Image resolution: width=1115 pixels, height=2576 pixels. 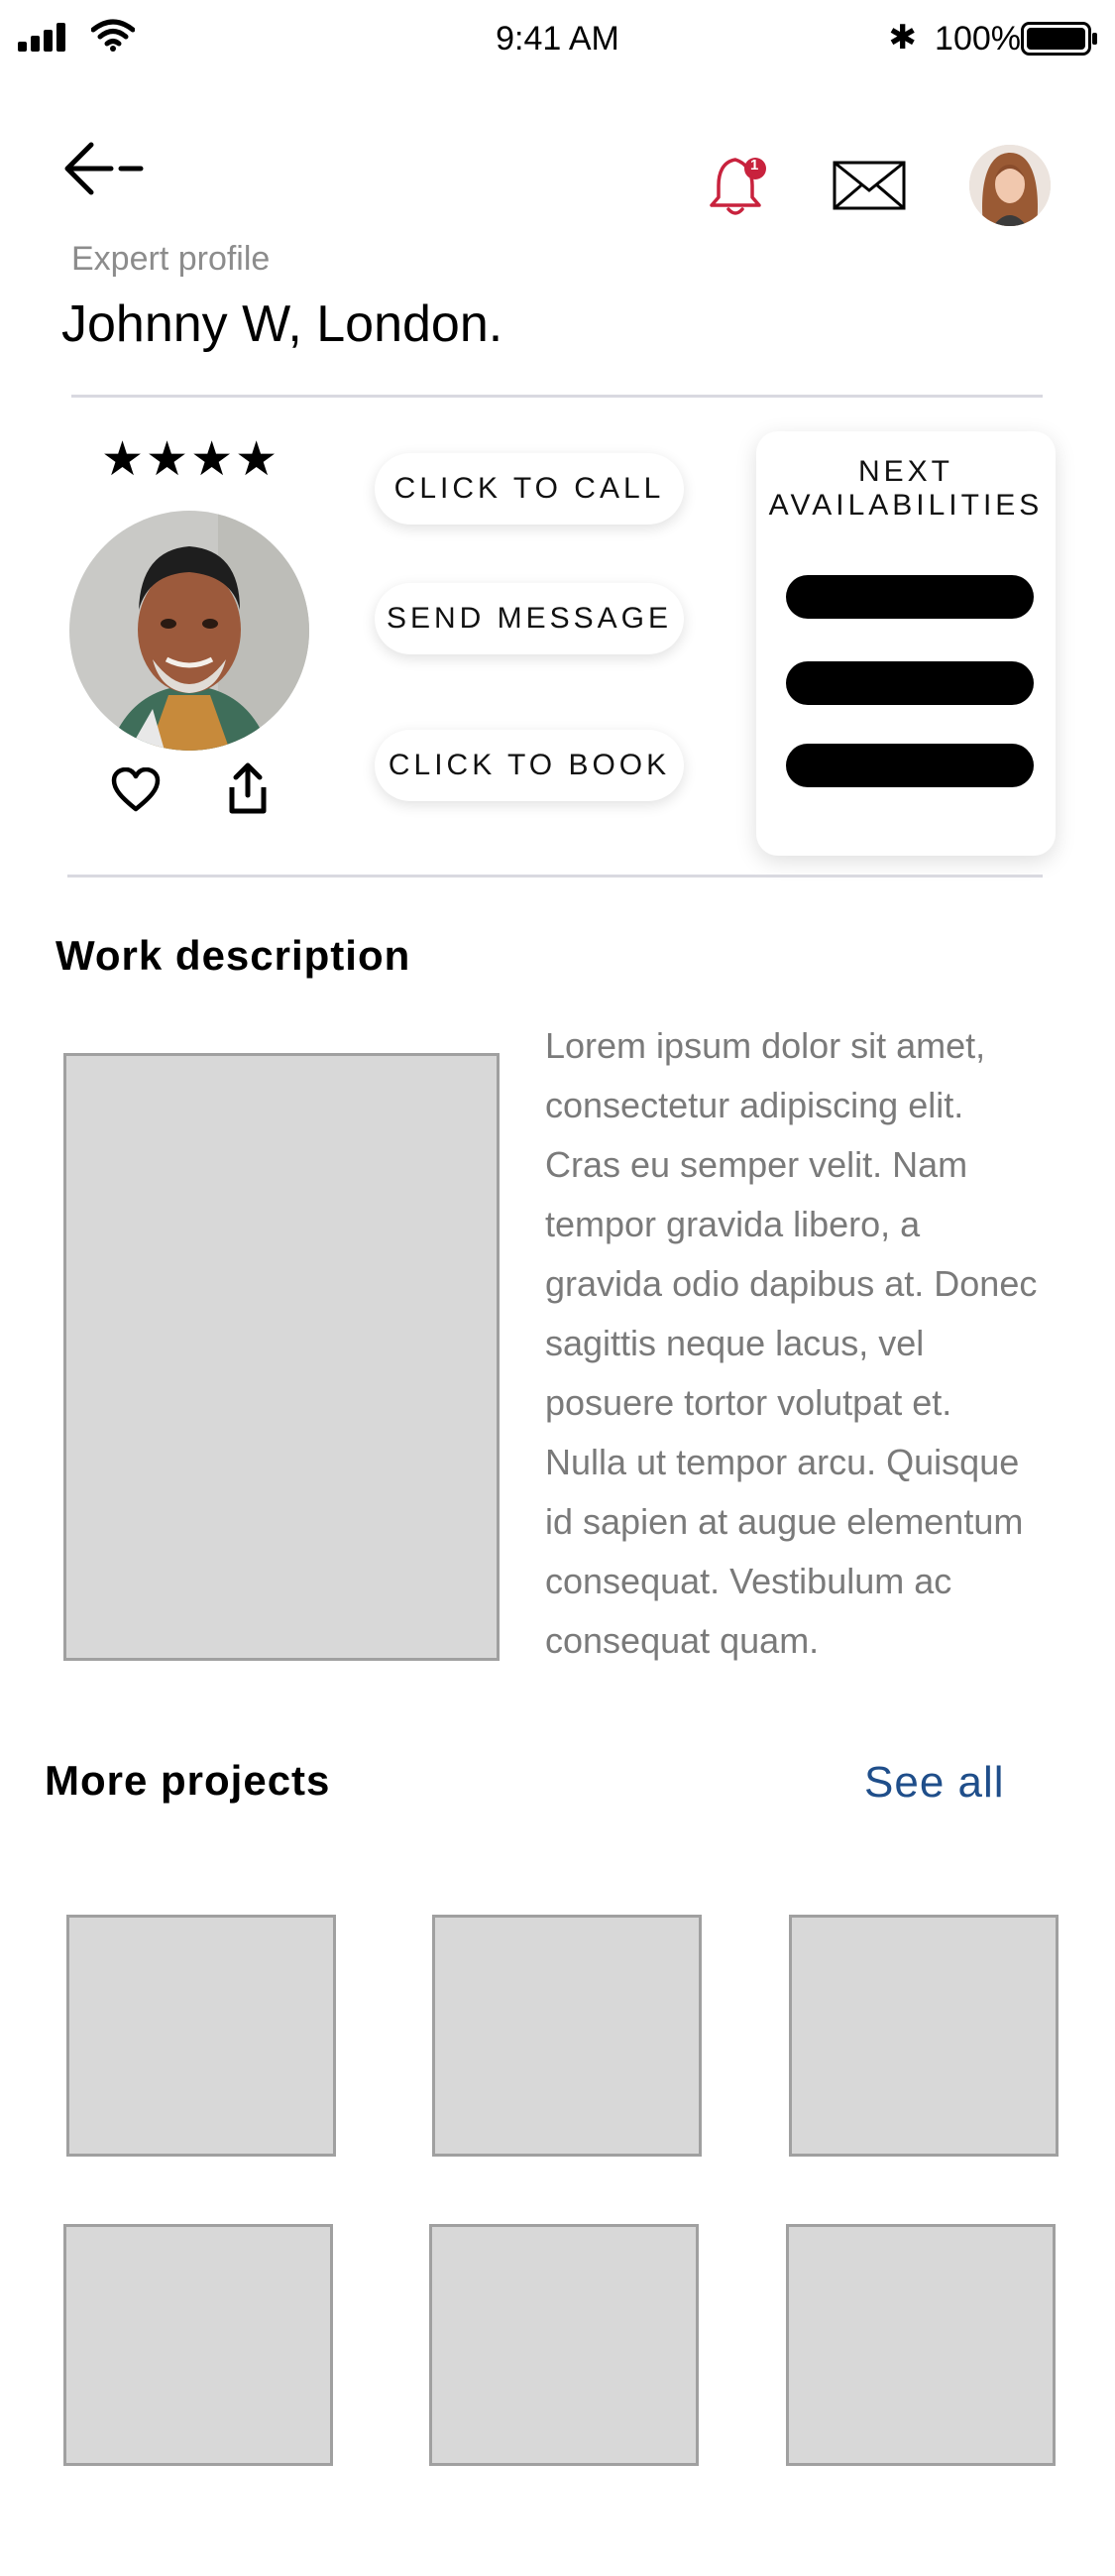 I want to click on back-button, so click(x=106, y=168).